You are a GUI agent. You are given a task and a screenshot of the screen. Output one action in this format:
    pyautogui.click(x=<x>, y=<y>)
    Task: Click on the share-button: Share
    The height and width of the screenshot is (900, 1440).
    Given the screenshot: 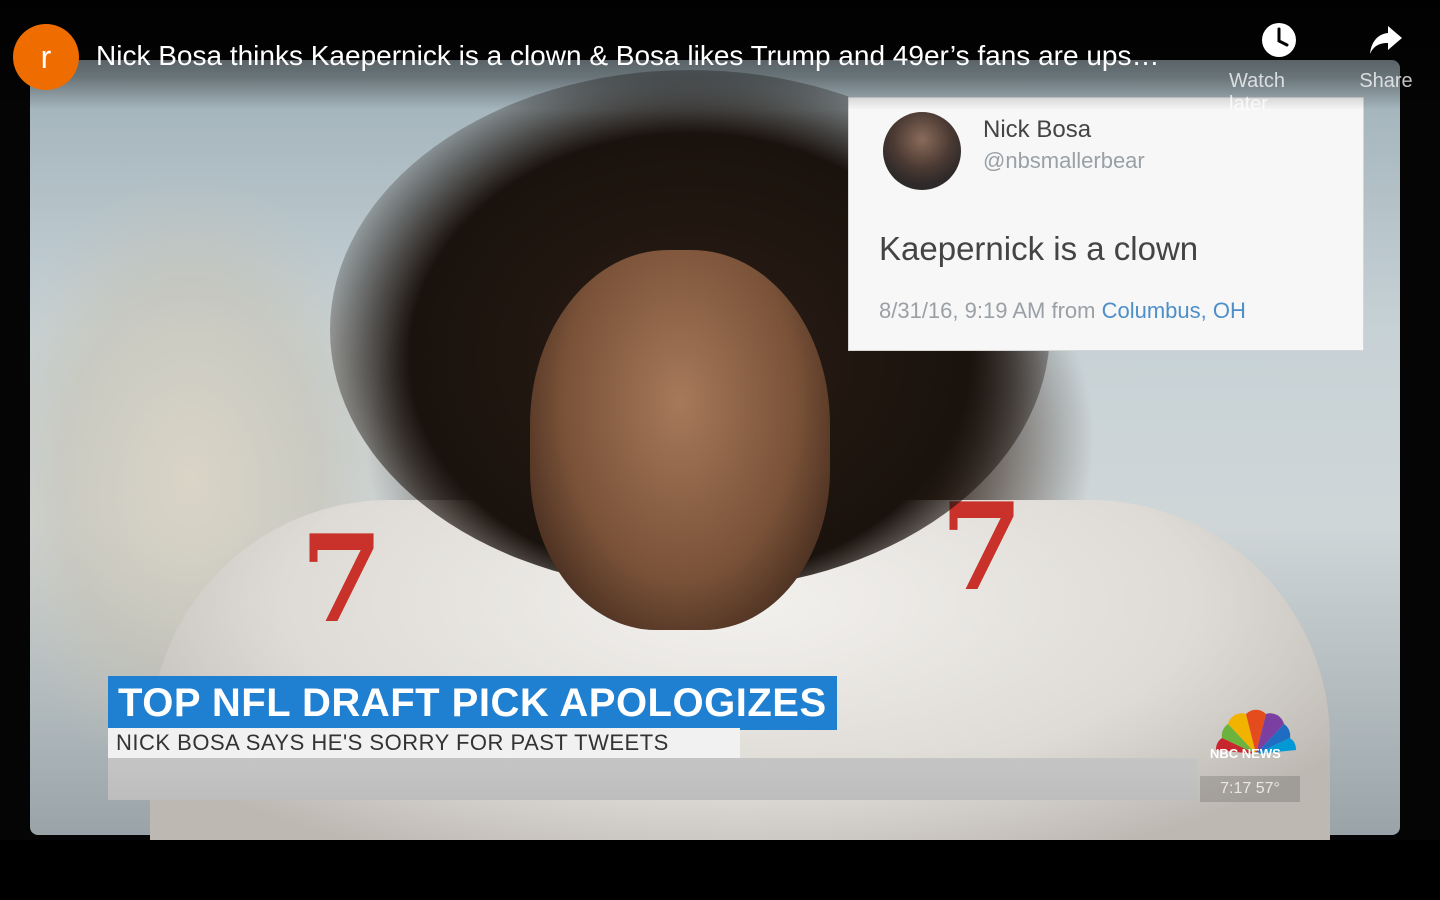 What is the action you would take?
    pyautogui.click(x=1386, y=56)
    